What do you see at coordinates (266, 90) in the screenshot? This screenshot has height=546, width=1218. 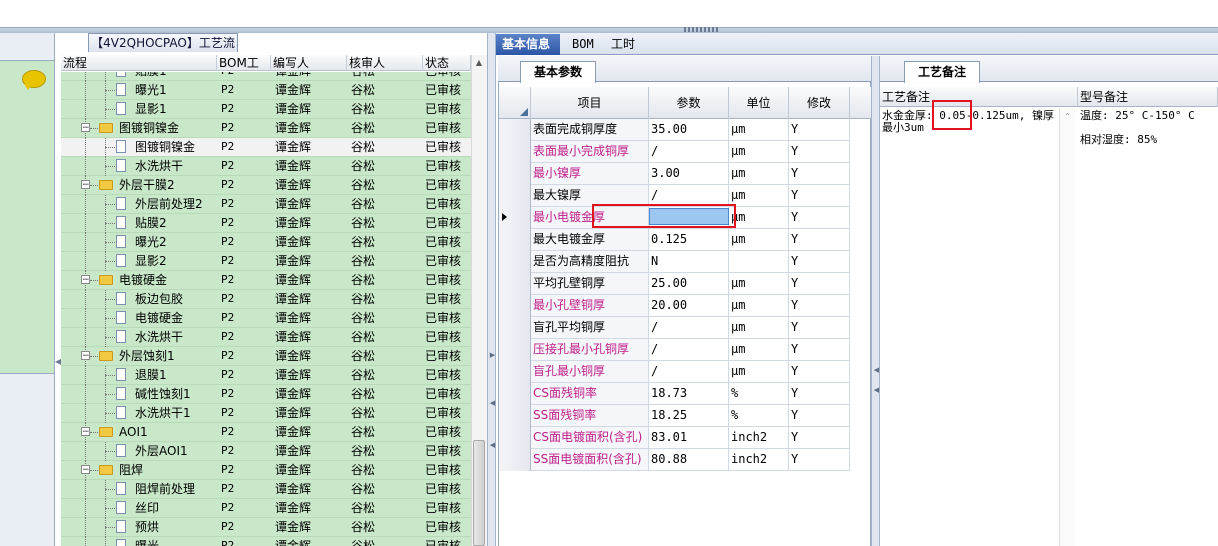 I see `tree-row: 曝光1 P2 谭金辉 谷松 已审核` at bounding box center [266, 90].